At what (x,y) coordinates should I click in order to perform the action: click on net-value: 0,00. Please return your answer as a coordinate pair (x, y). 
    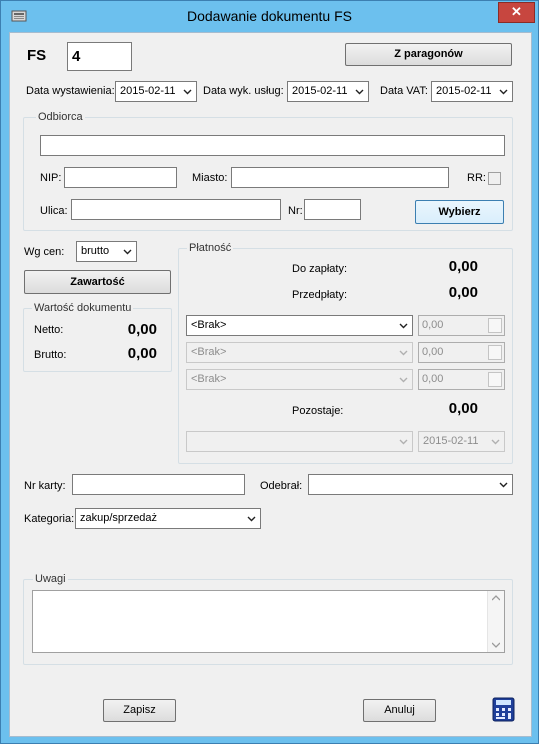
    Looking at the image, I should click on (142, 329).